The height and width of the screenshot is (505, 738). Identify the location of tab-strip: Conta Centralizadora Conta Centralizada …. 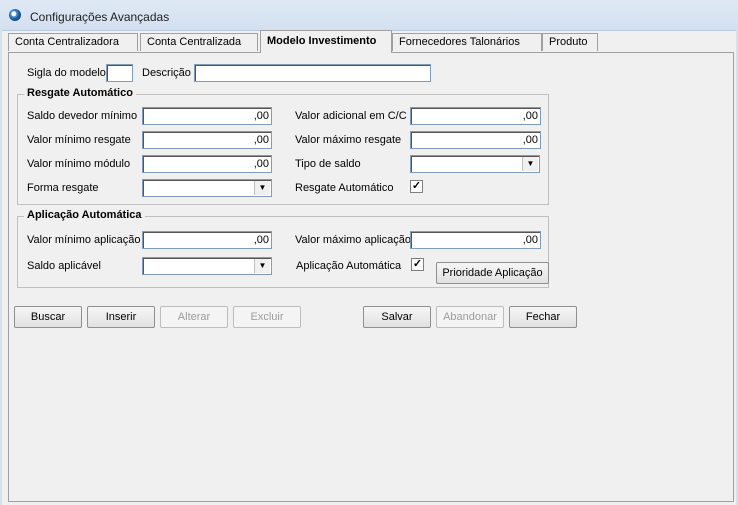
(373, 41).